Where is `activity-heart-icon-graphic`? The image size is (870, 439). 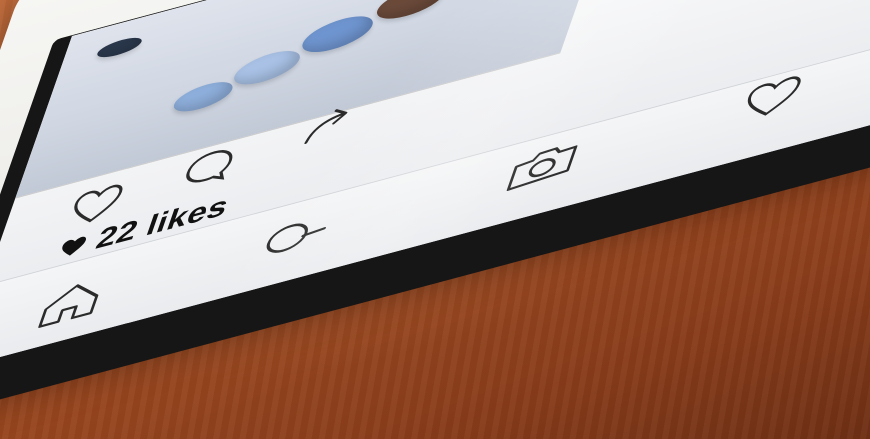
activity-heart-icon-graphic is located at coordinates (774, 96).